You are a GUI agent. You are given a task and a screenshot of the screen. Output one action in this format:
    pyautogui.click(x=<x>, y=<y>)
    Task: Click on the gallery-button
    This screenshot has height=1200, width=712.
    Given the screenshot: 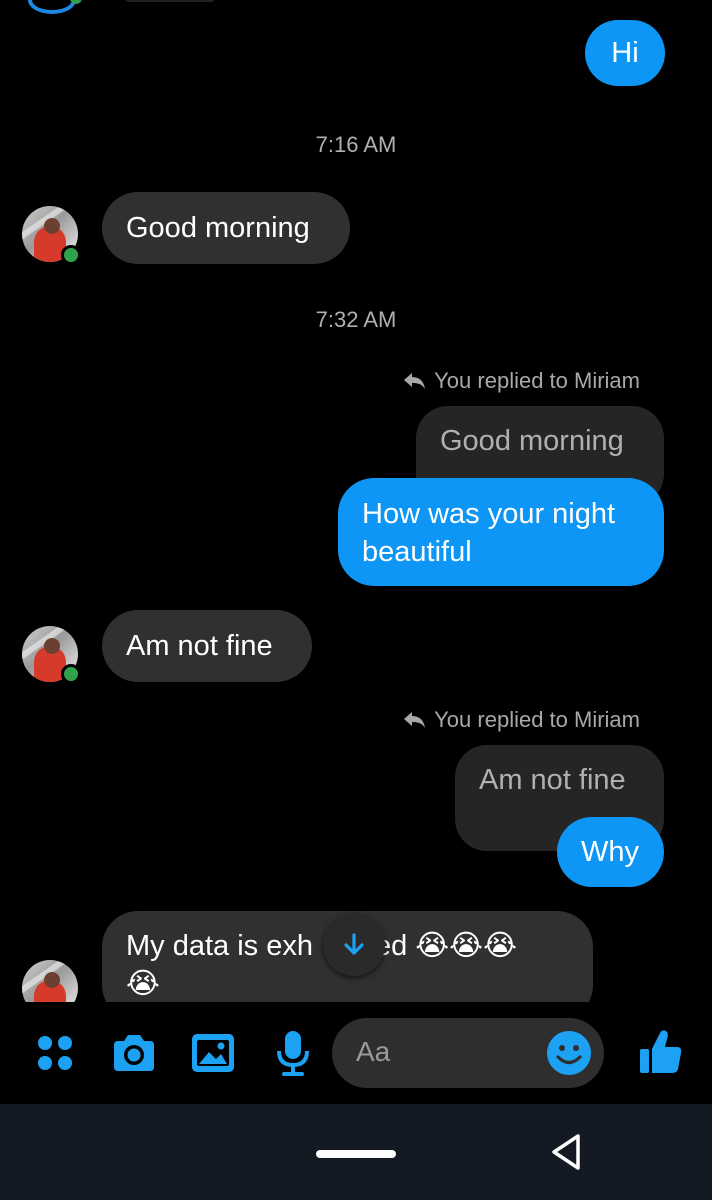 What is the action you would take?
    pyautogui.click(x=213, y=1053)
    